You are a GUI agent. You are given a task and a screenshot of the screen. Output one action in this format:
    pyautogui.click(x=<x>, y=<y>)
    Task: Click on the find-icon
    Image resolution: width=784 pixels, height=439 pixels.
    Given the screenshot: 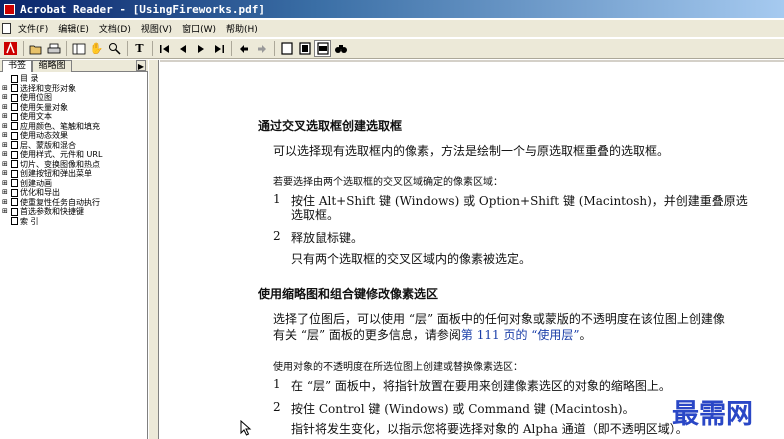 What is the action you would take?
    pyautogui.click(x=340, y=48)
    